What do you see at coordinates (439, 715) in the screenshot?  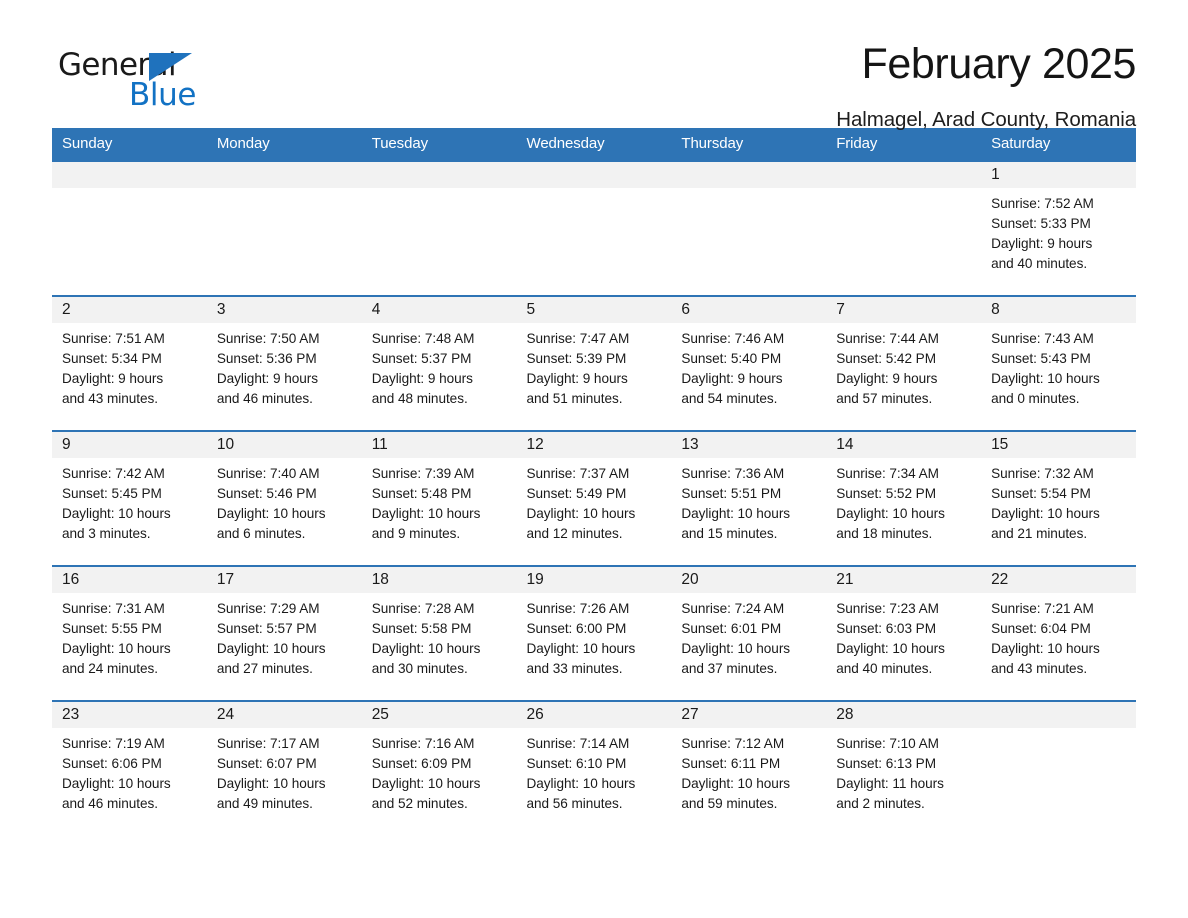 I see `day-number: 25` at bounding box center [439, 715].